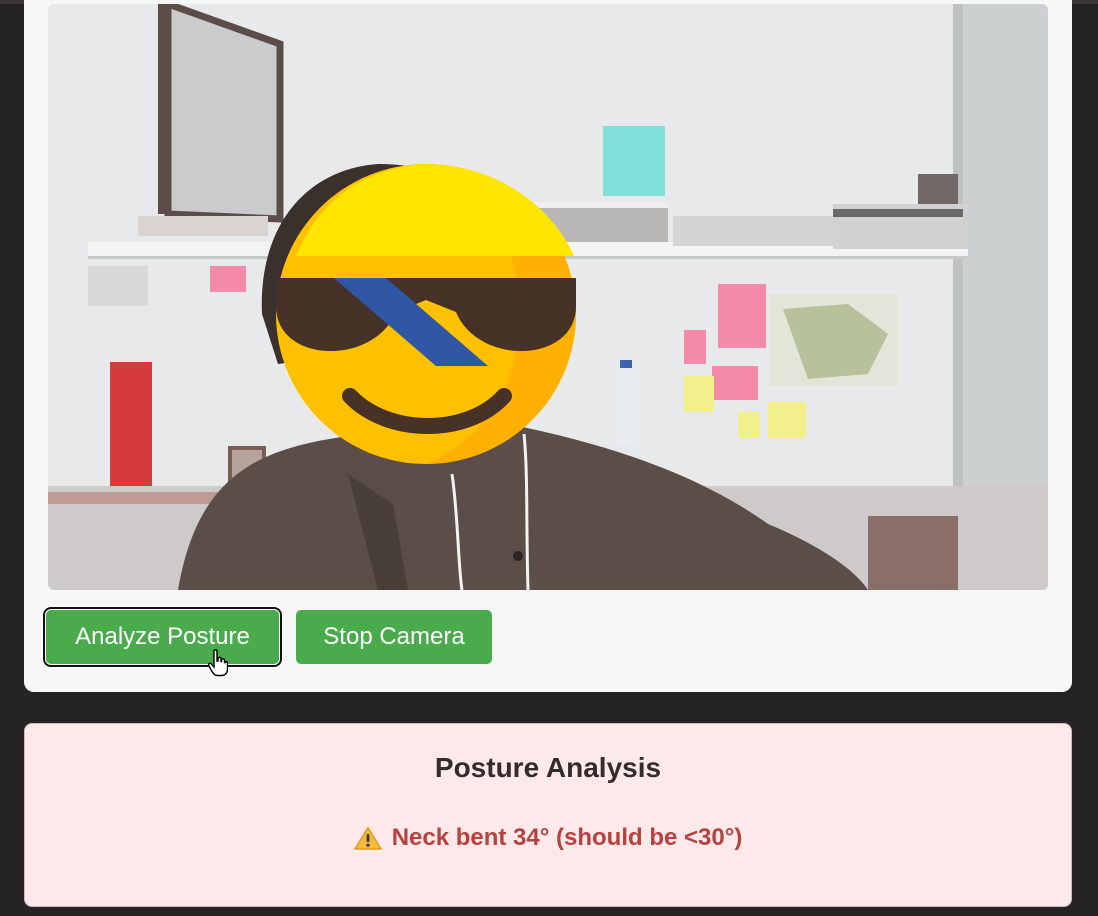 This screenshot has height=916, width=1098. I want to click on analysis-title: Posture Analysis, so click(548, 767).